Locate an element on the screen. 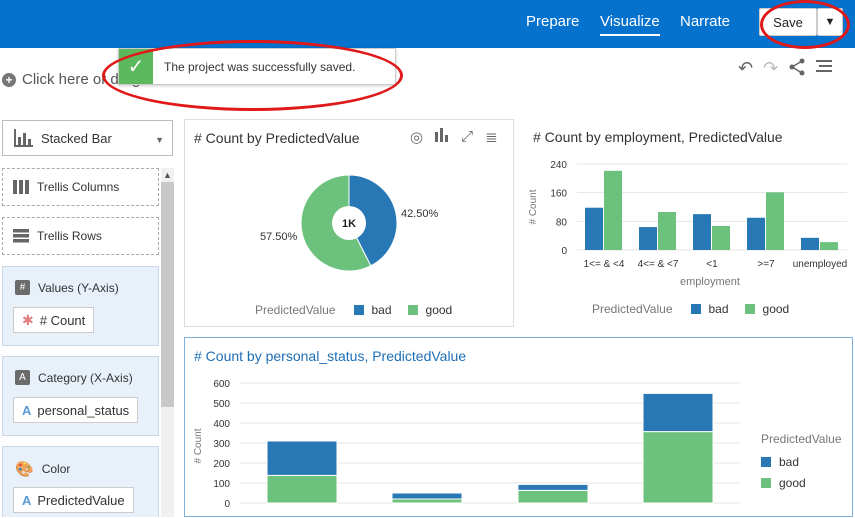 Image resolution: width=855 pixels, height=518 pixels. color-item-pill: A PredictedValue is located at coordinates (73, 500).